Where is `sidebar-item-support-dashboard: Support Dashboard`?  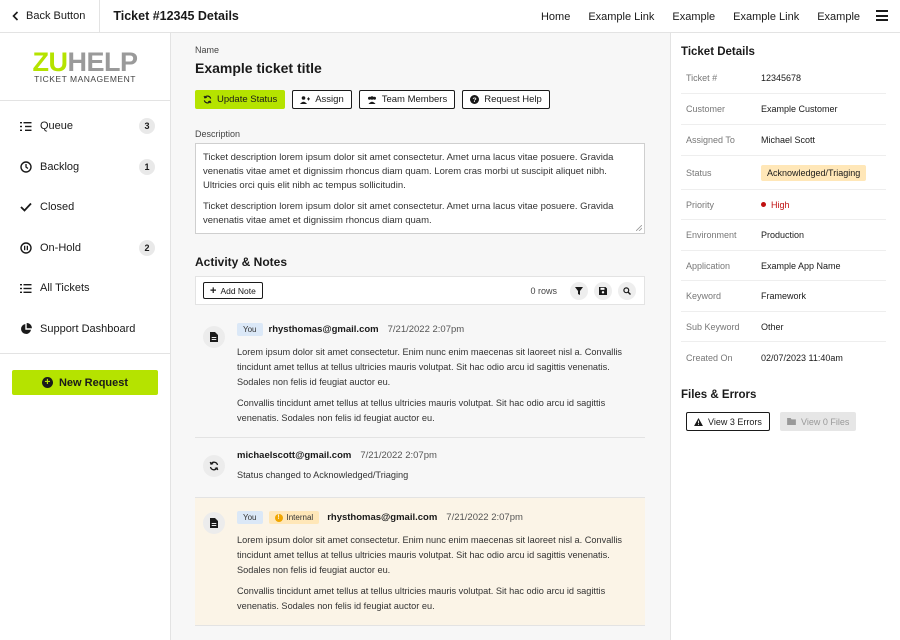
sidebar-item-support-dashboard: Support Dashboard is located at coordinates (85, 329).